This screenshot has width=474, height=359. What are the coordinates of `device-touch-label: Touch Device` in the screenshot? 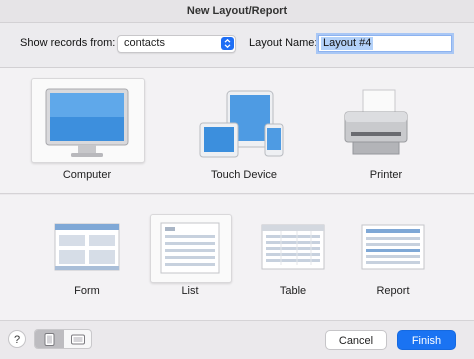 It's located at (244, 175).